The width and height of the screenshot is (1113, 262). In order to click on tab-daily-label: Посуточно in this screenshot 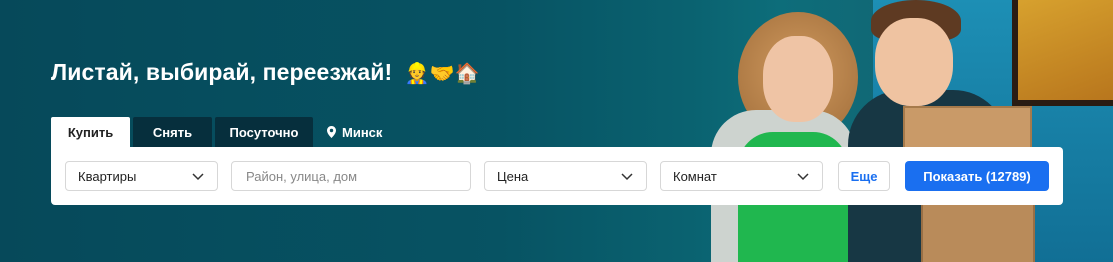, I will do `click(264, 132)`.